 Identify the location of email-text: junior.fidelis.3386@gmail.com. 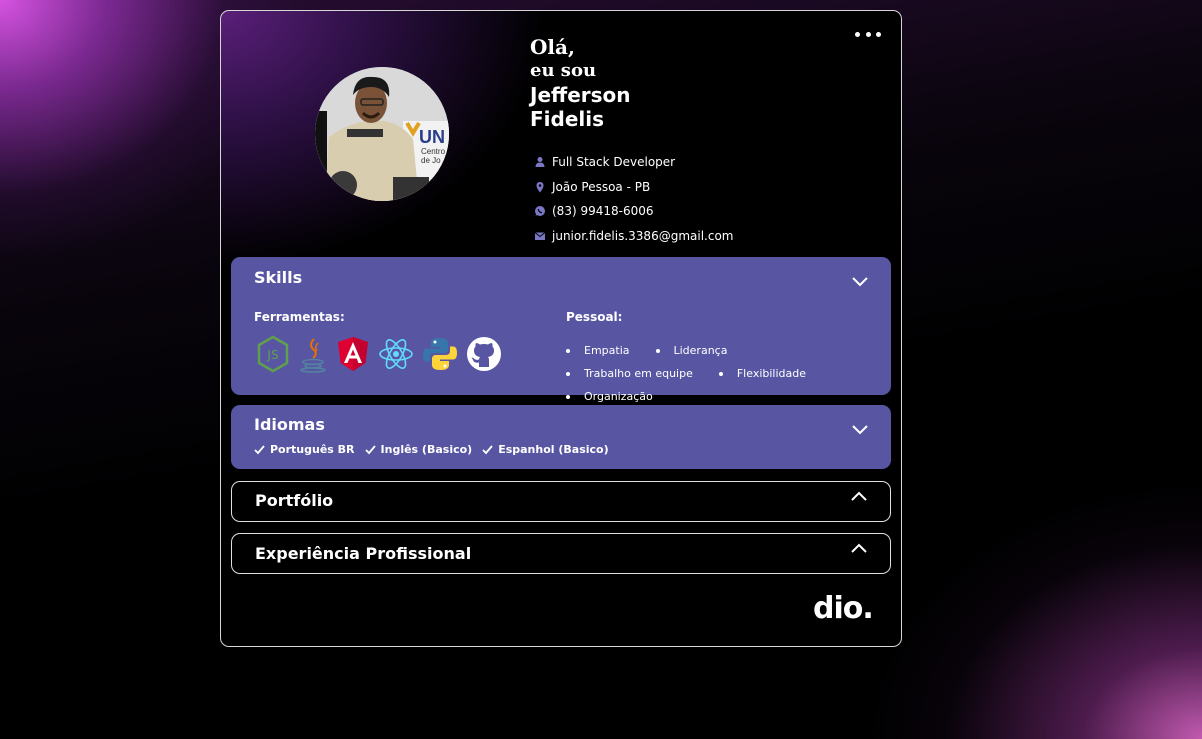
(643, 236).